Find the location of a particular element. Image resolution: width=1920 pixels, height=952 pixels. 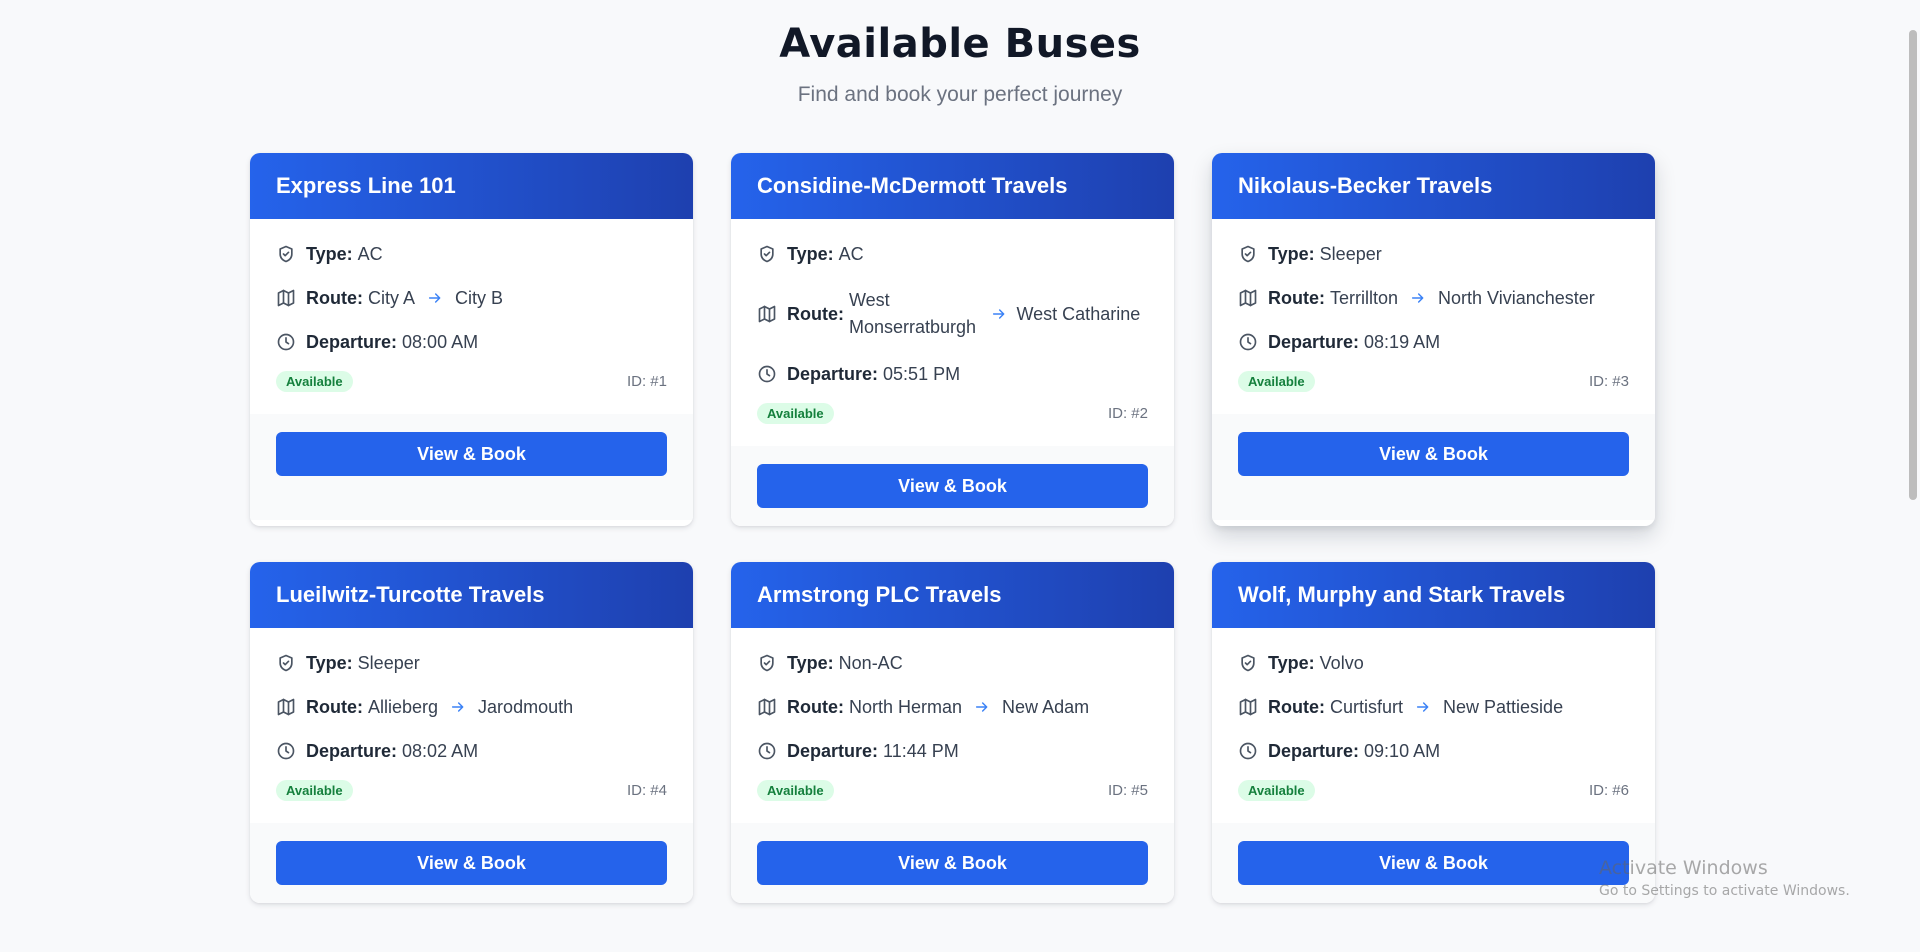

route-origin: Terrillton is located at coordinates (1364, 298).